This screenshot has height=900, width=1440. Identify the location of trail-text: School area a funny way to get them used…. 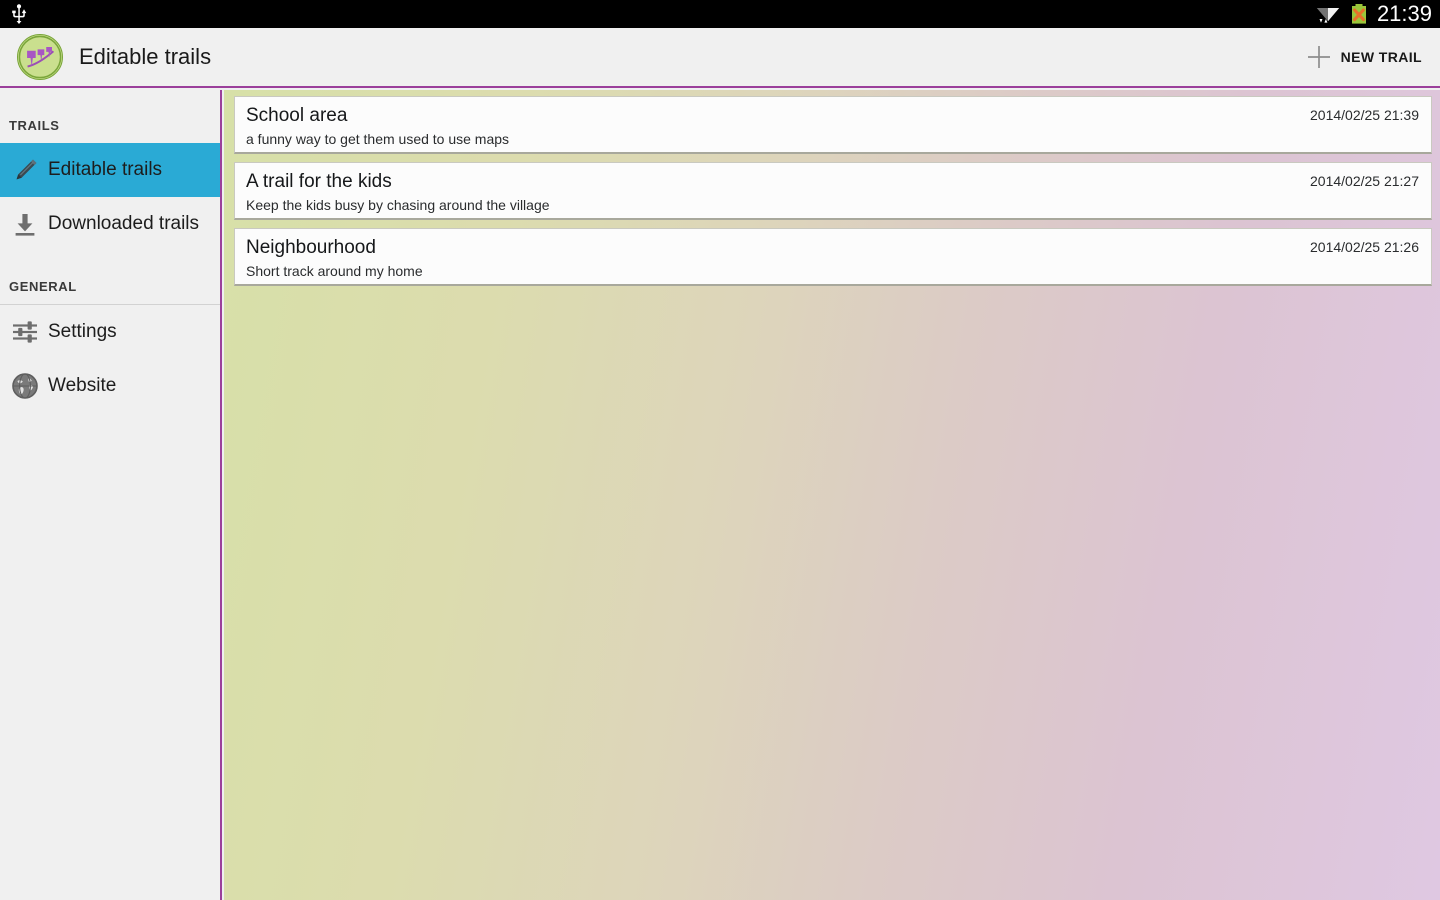
(377, 126).